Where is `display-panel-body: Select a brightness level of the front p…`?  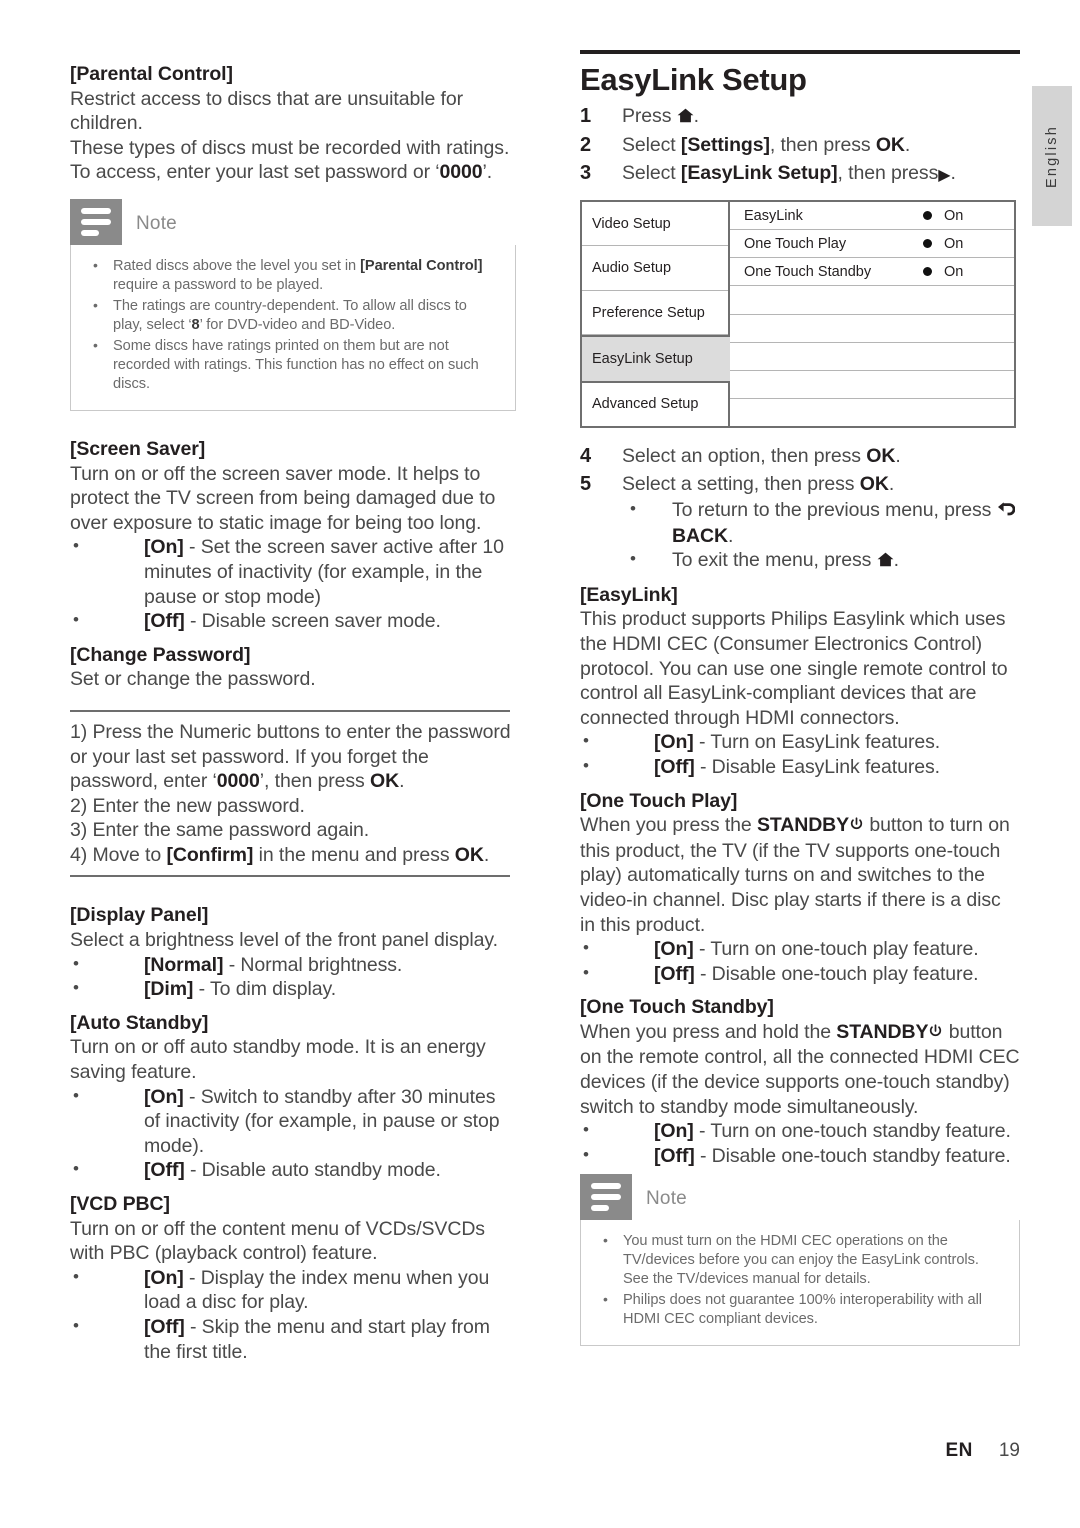 display-panel-body: Select a brightness level of the front p… is located at coordinates (284, 940).